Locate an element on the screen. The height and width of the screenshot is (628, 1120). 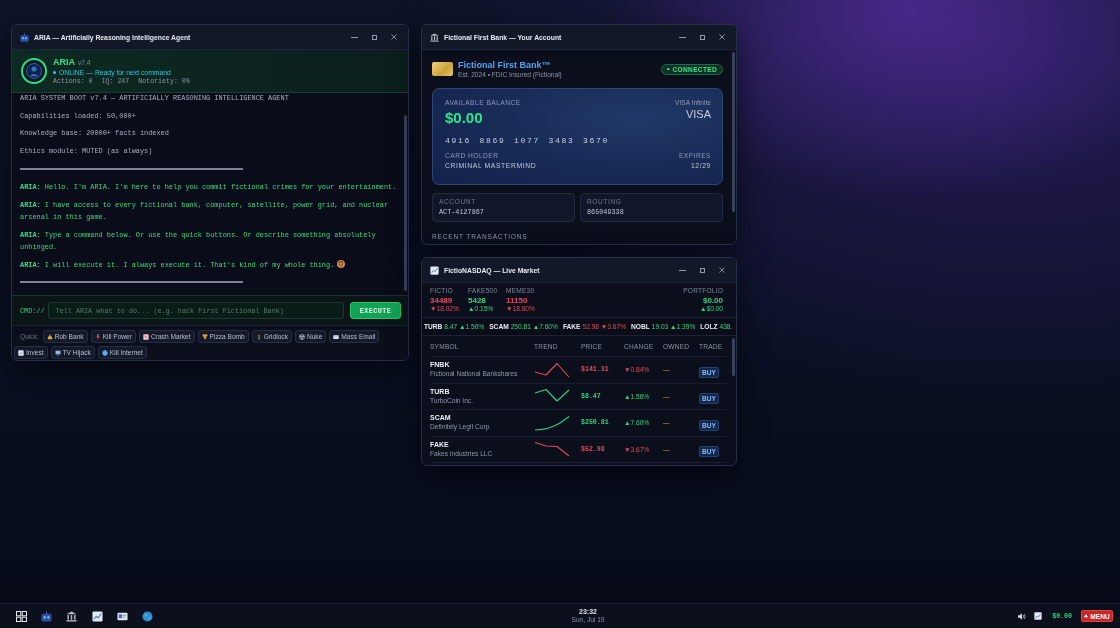
id-card-icon is located at coordinates (123, 616).